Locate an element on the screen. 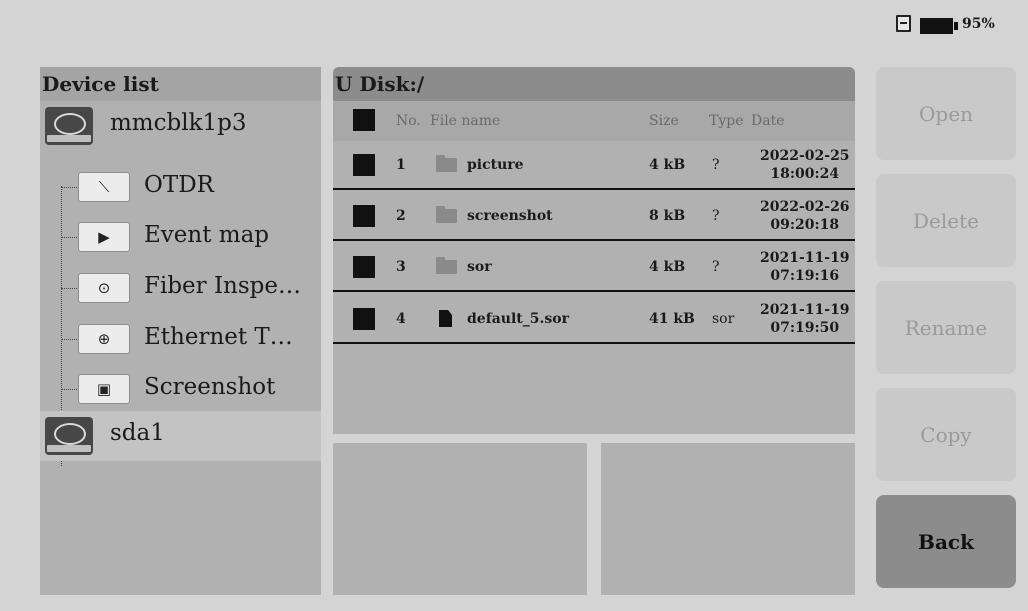 The height and width of the screenshot is (611, 1028). device-label: mmcblk1p3 is located at coordinates (178, 123).